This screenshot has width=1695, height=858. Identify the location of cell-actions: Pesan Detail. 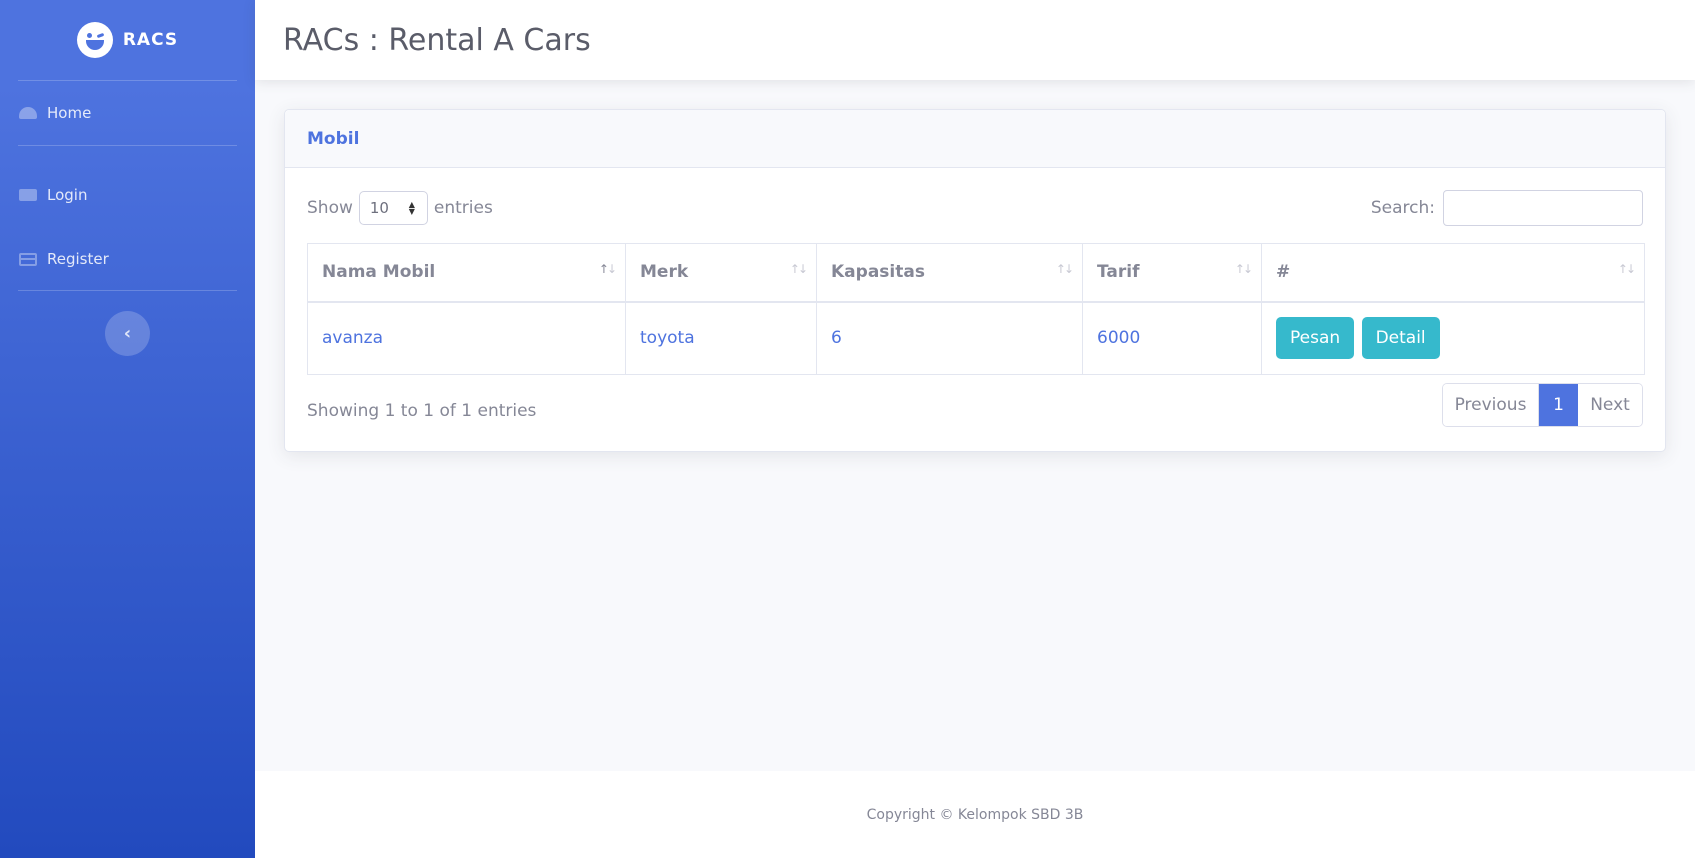
(1453, 338).